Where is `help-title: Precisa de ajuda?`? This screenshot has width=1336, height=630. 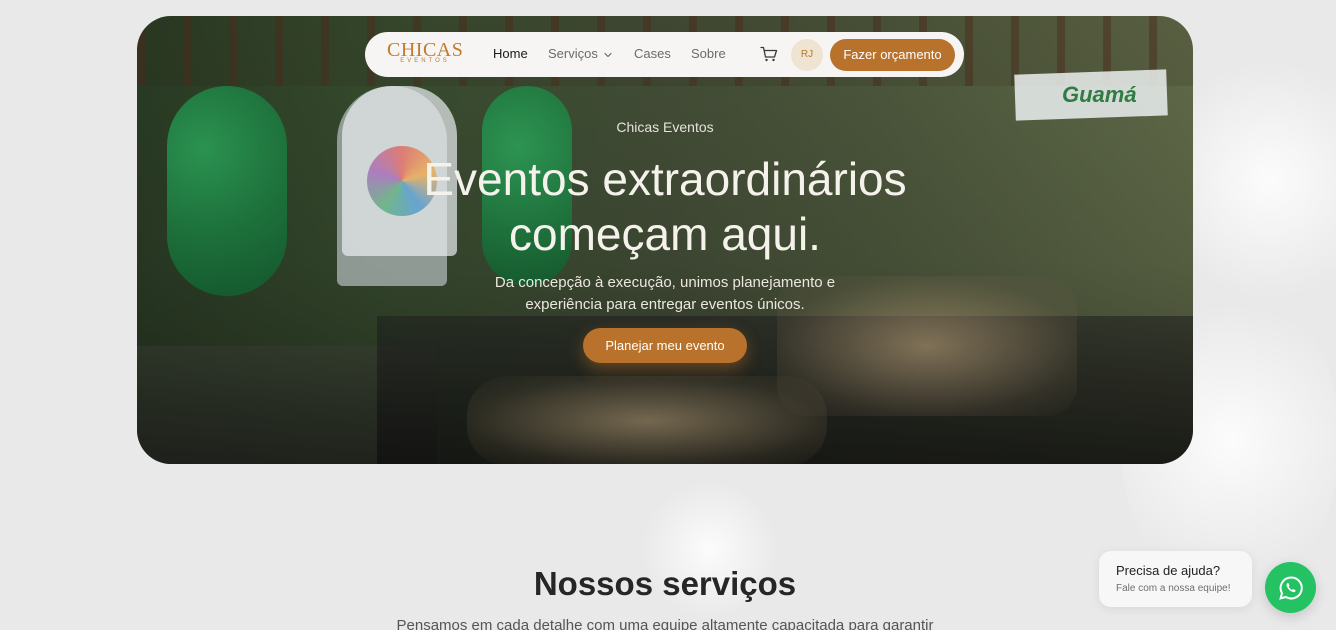
help-title: Precisa de ajuda? is located at coordinates (1168, 570).